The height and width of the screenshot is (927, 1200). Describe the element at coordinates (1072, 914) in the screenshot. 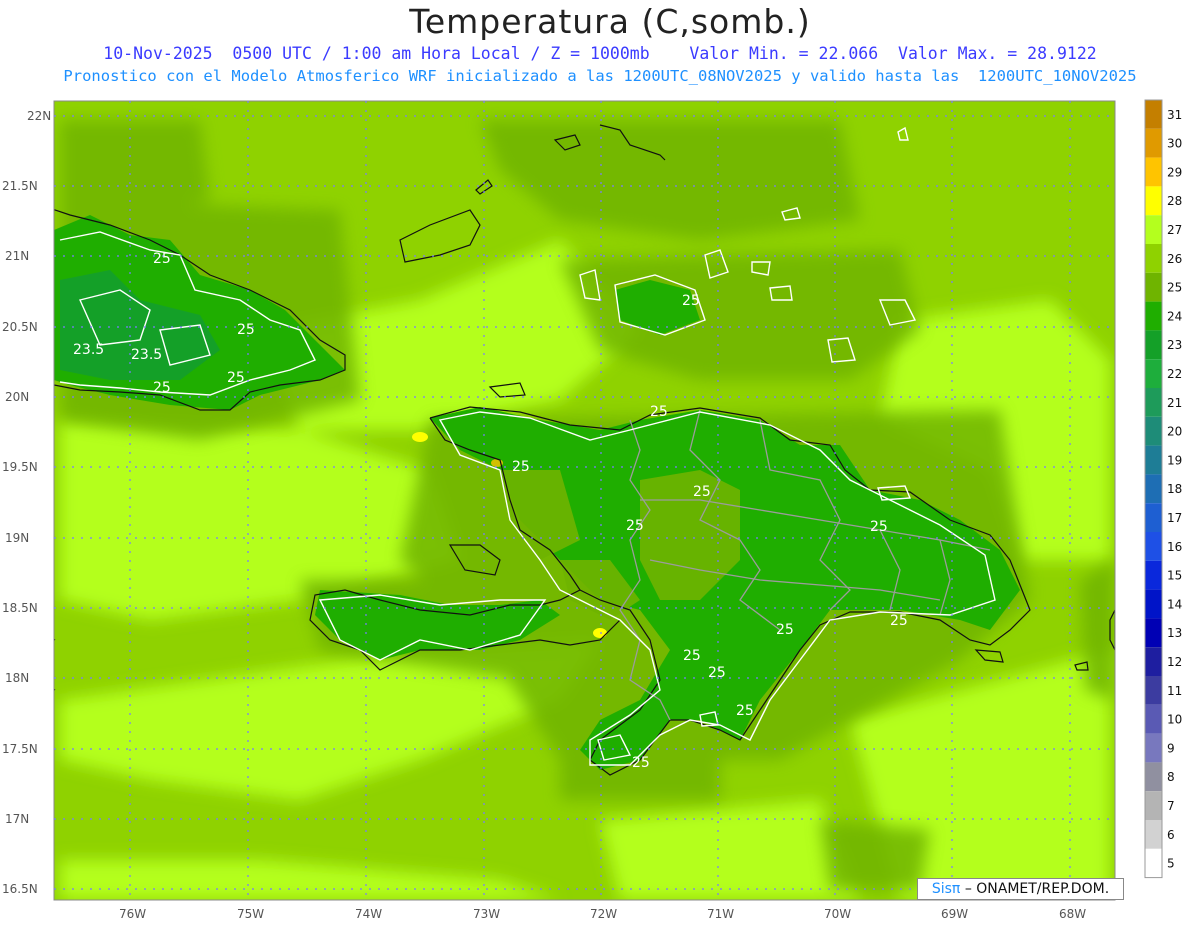

I see `lon-label: 68W` at that location.